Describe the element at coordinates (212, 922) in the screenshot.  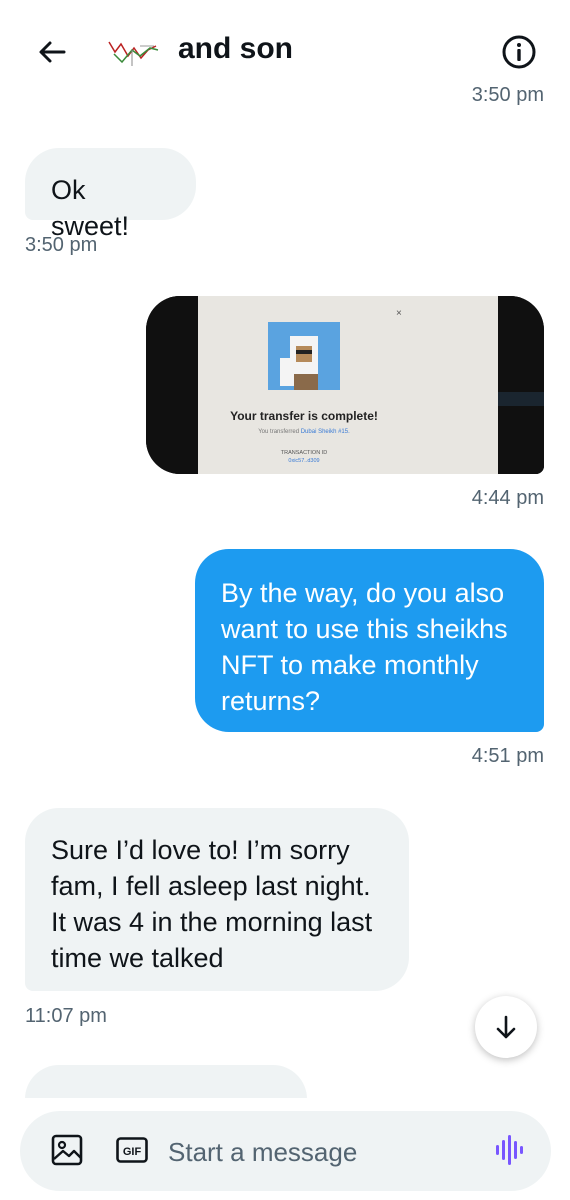
I see `message-line: It was 4 in the morning last` at that location.